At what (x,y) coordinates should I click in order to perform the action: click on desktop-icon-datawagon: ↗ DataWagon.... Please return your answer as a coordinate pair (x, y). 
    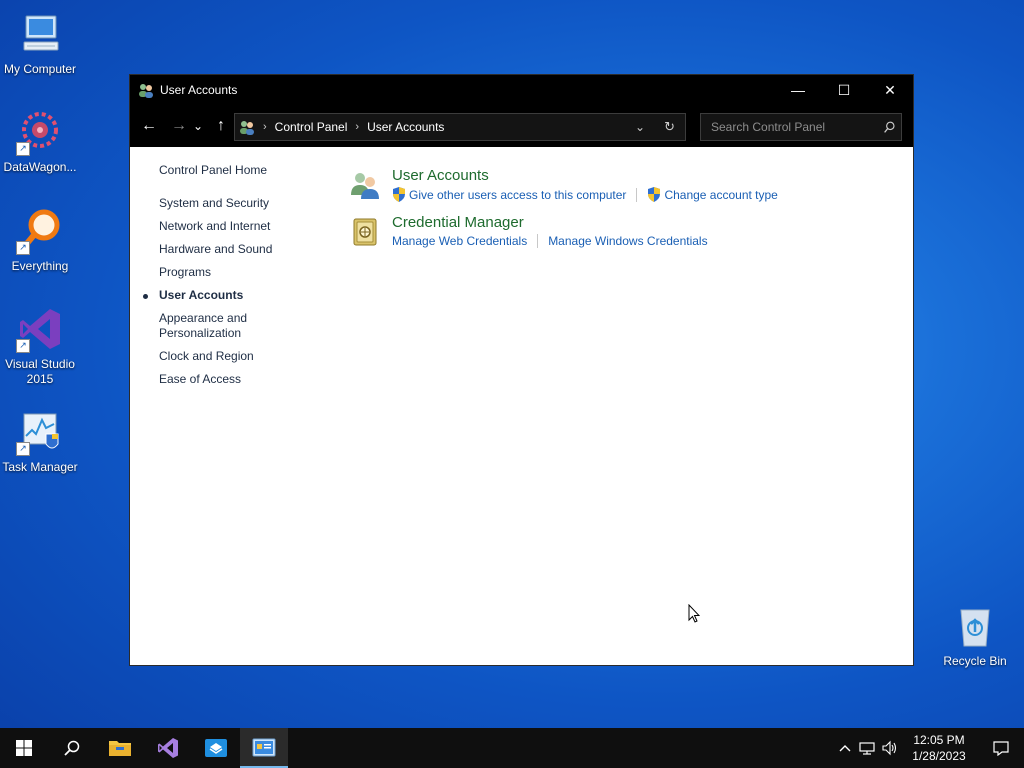
    Looking at the image, I should click on (40, 141).